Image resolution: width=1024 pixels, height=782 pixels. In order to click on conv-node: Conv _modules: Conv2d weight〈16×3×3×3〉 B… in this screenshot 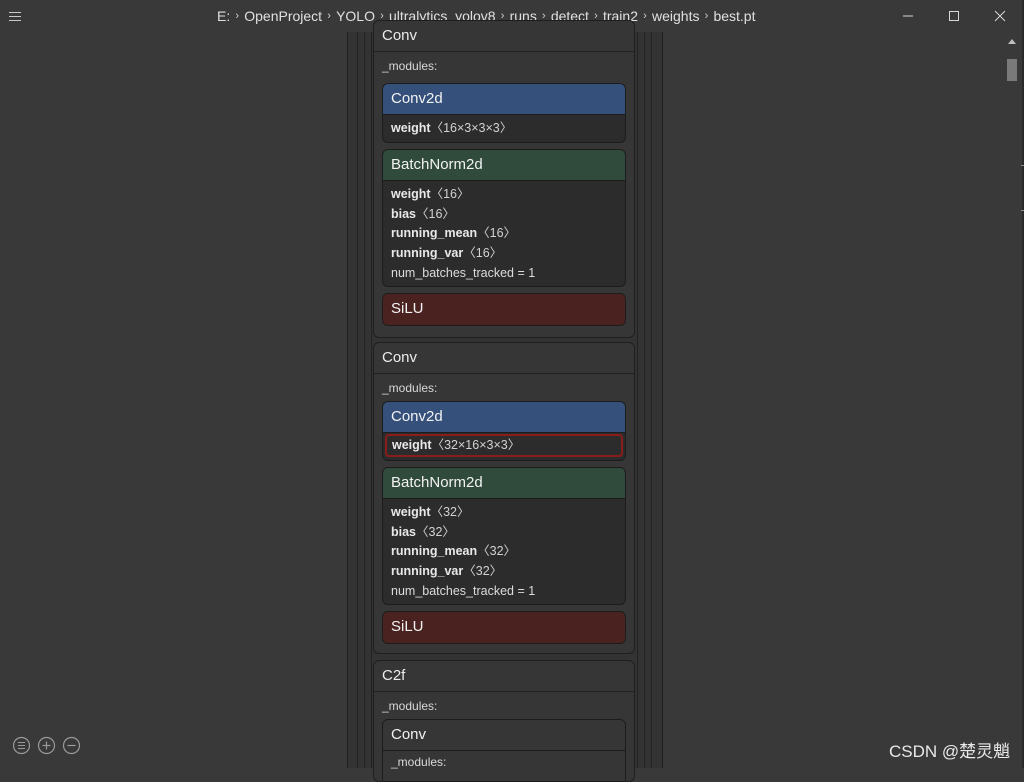, I will do `click(504, 179)`.